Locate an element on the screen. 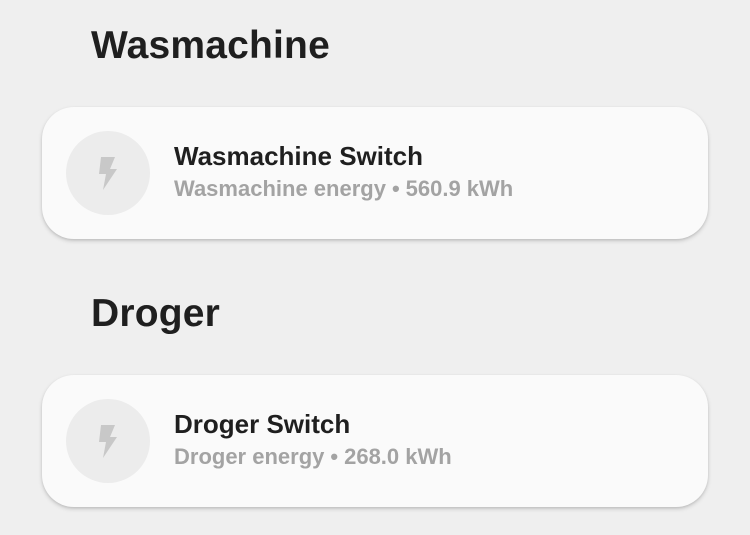 The width and height of the screenshot is (750, 535). energy-sensor-name: Wasmachine energy is located at coordinates (280, 188).